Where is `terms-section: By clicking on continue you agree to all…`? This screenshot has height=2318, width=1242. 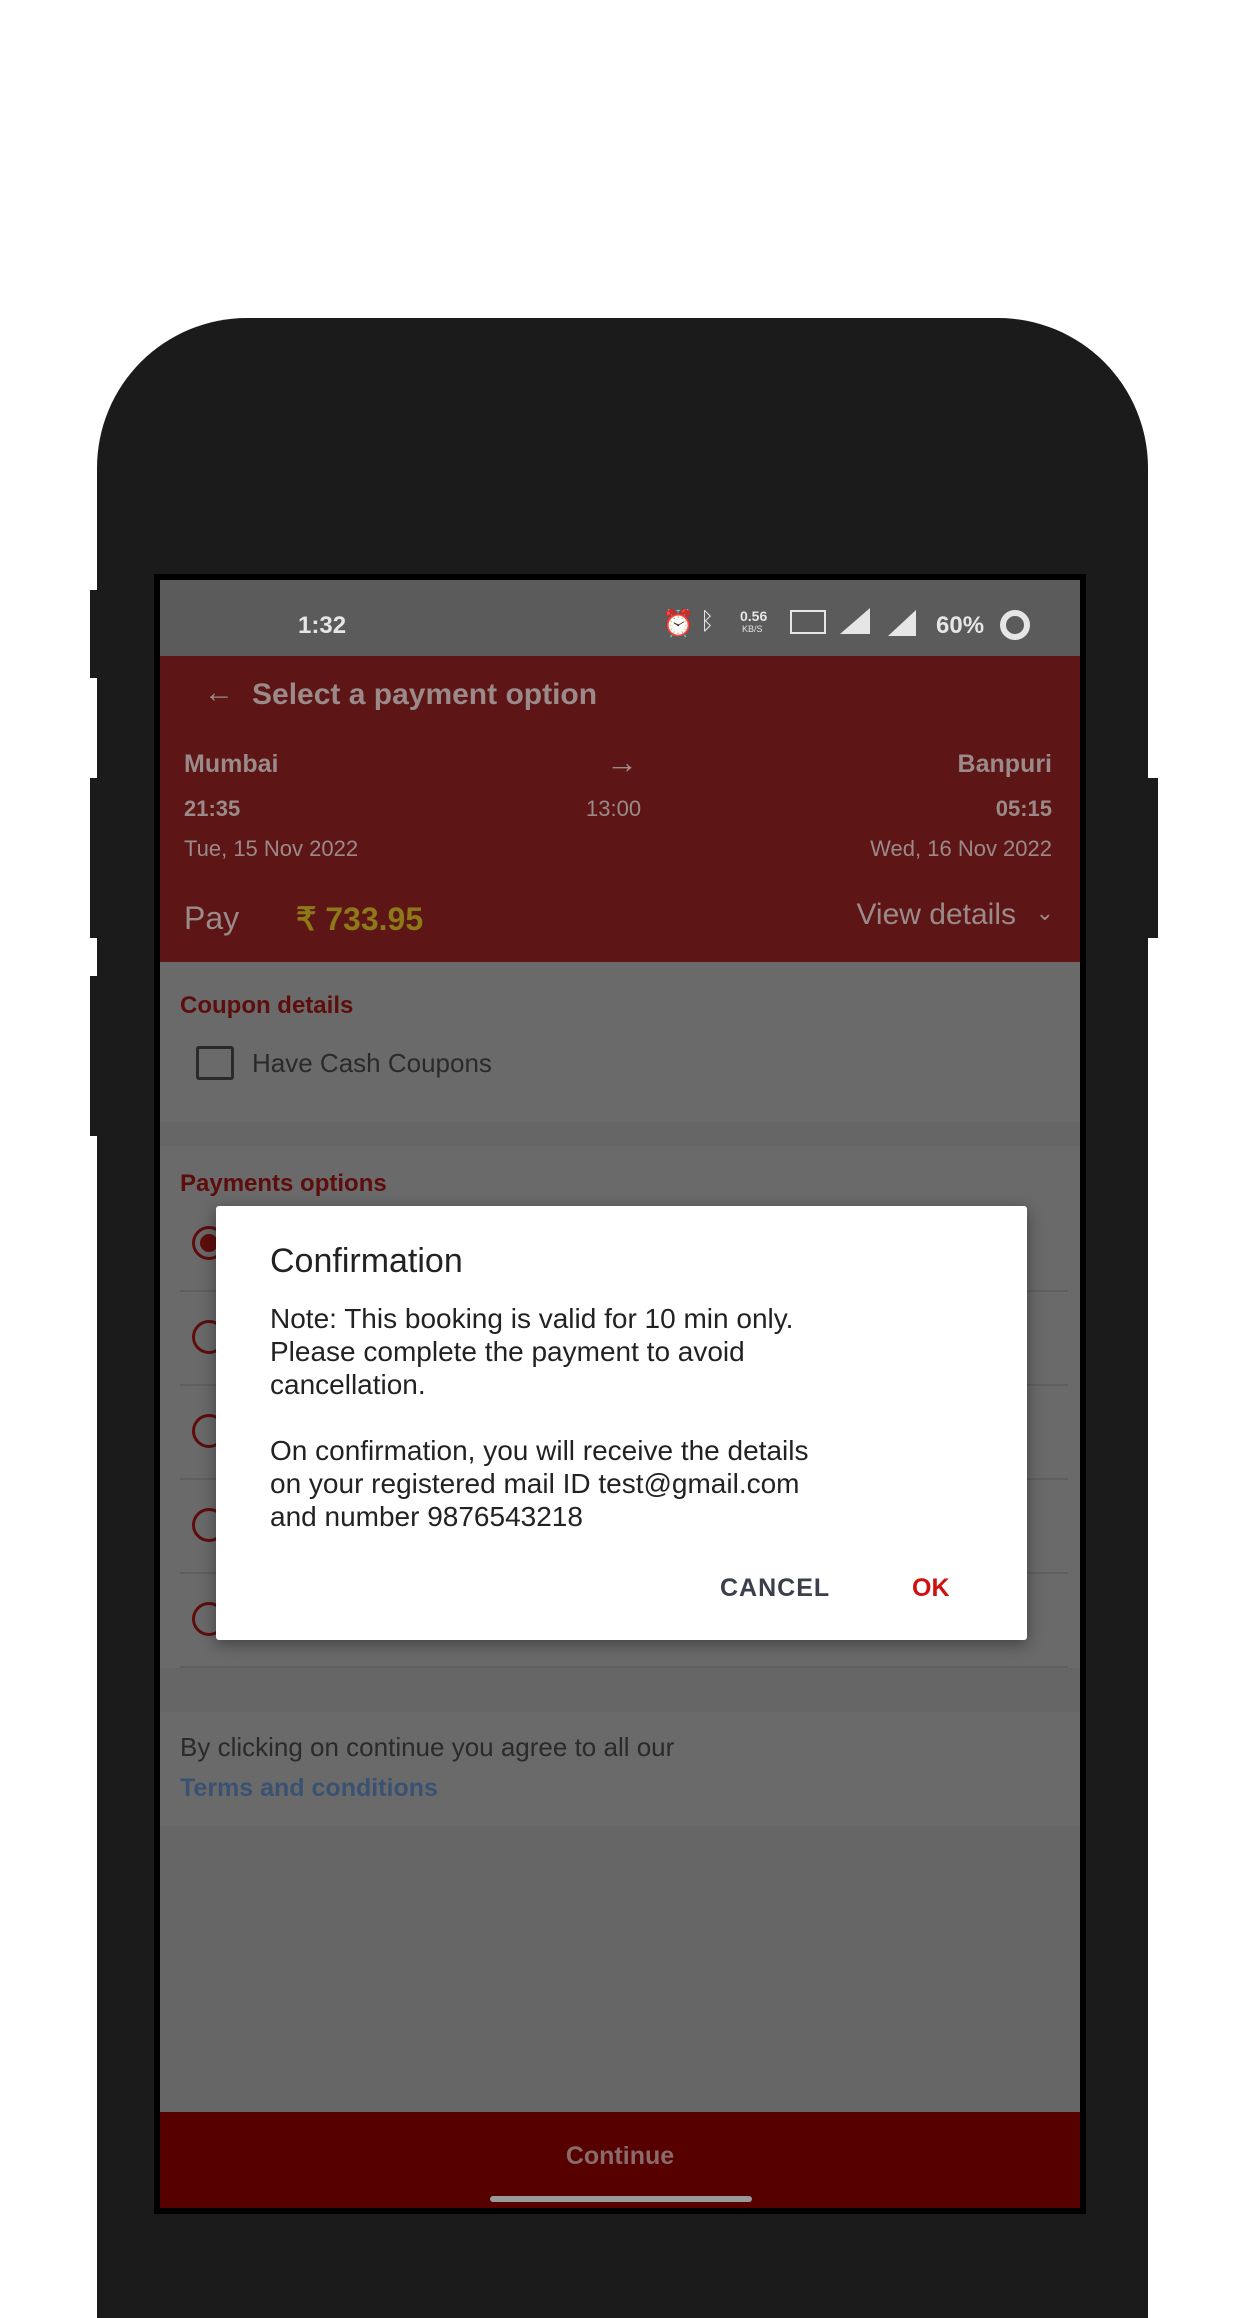
terms-section: By clicking on continue you agree to all… is located at coordinates (620, 1769).